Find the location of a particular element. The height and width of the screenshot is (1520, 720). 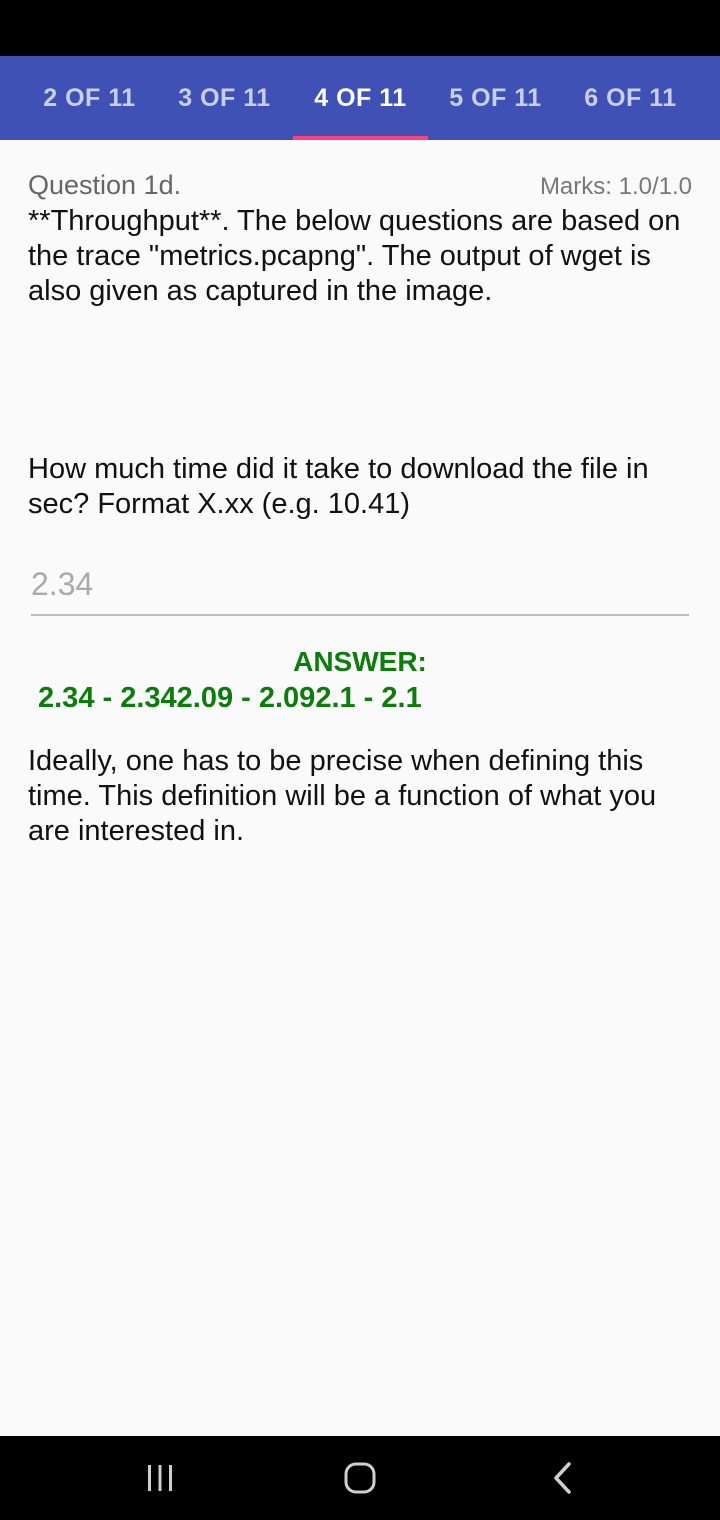

system-nav-bar is located at coordinates (360, 1478).